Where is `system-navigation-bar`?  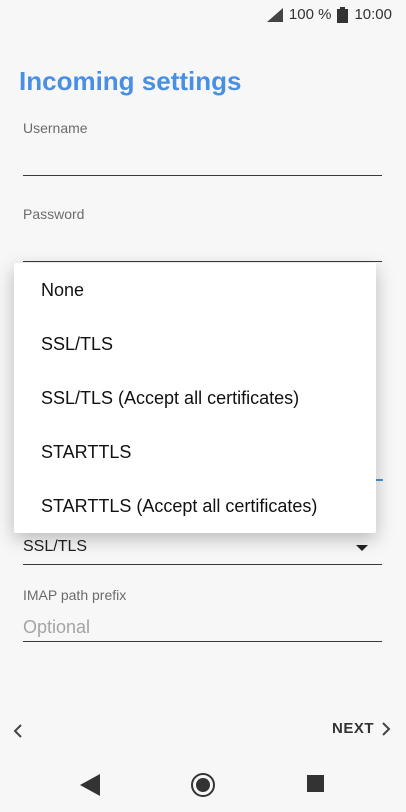
system-navigation-bar is located at coordinates (203, 784).